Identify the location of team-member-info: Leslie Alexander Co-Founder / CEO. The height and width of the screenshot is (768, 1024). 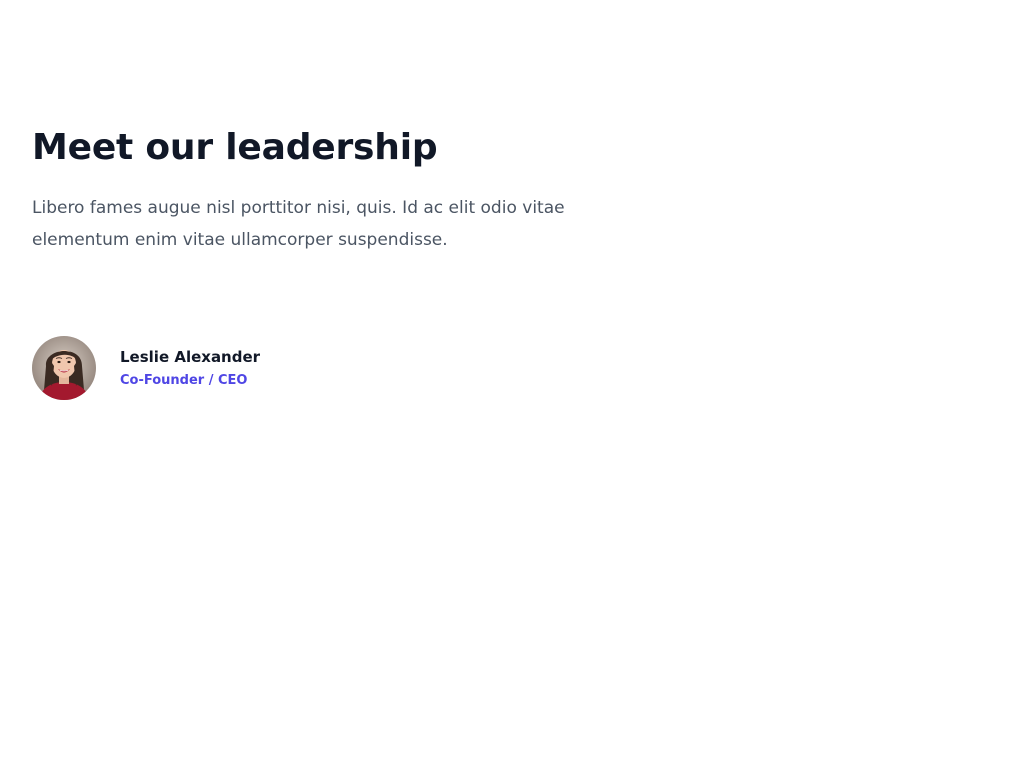
(190, 368).